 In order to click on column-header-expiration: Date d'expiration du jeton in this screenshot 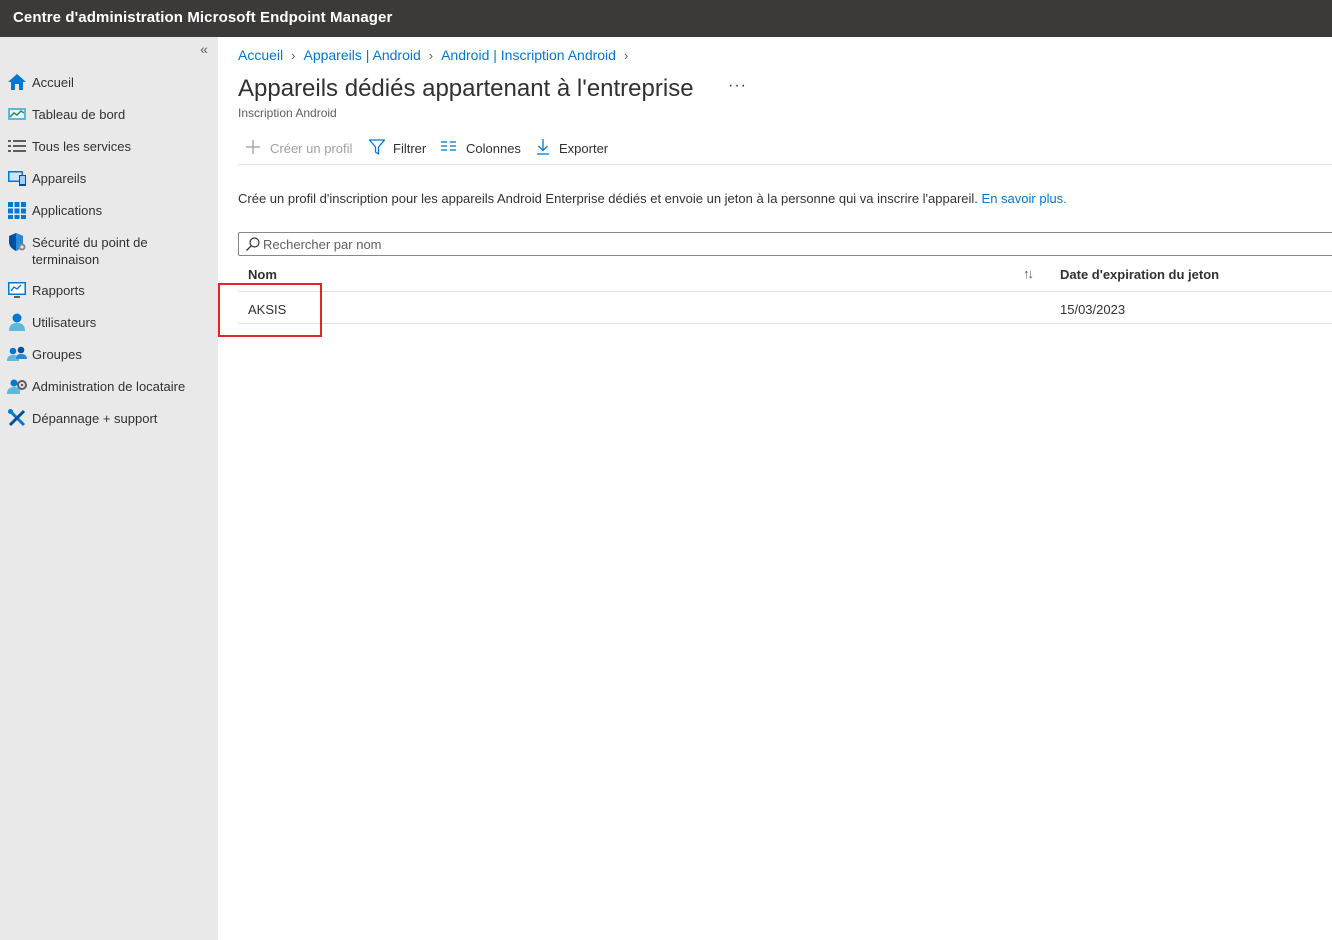, I will do `click(1139, 274)`.